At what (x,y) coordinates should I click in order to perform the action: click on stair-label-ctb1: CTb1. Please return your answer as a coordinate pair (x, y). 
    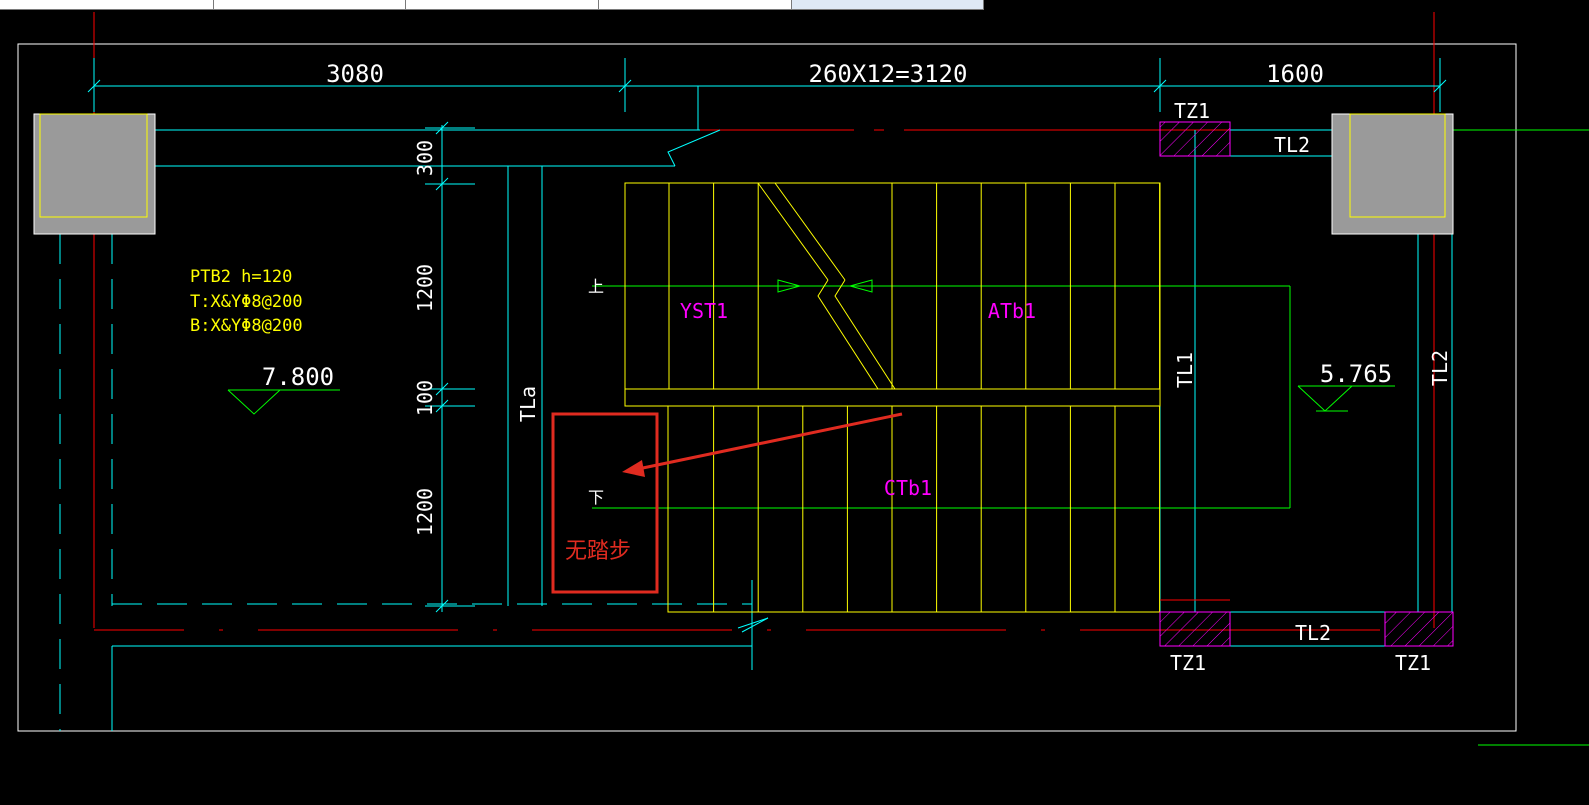
    Looking at the image, I should click on (908, 488).